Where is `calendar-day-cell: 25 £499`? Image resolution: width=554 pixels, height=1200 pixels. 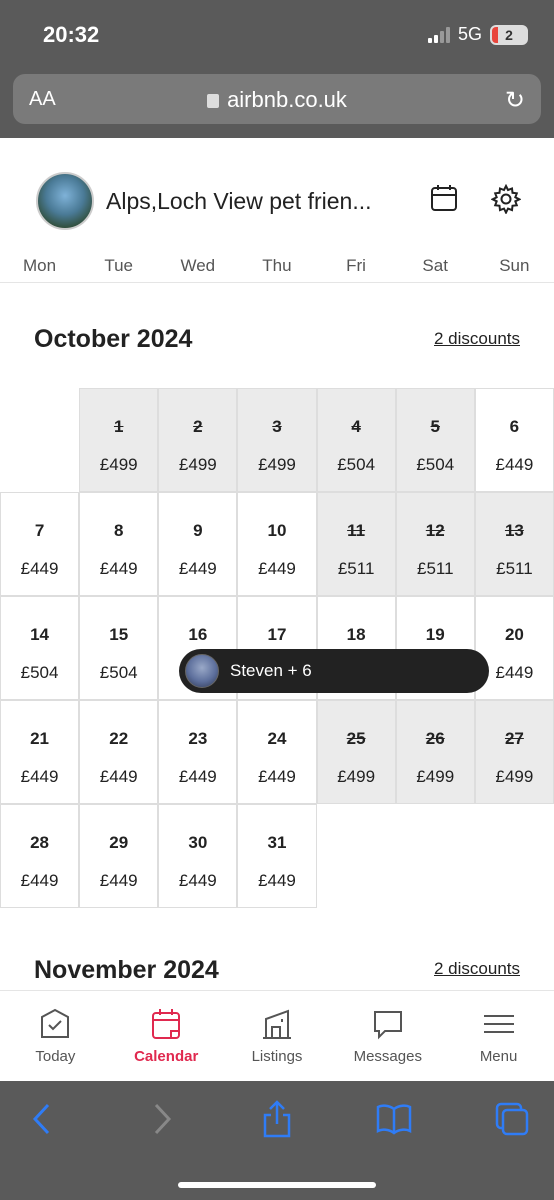
calendar-day-cell: 25 £499 is located at coordinates (356, 752).